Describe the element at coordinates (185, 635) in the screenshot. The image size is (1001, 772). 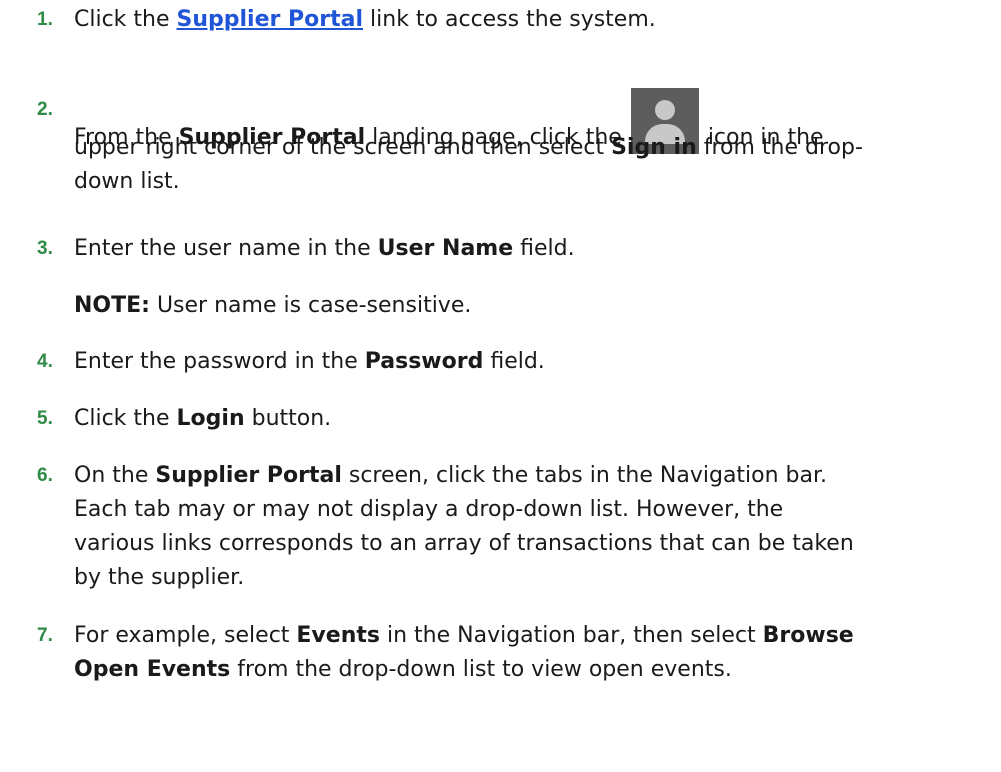
I see `step-text-part: For example, select` at that location.